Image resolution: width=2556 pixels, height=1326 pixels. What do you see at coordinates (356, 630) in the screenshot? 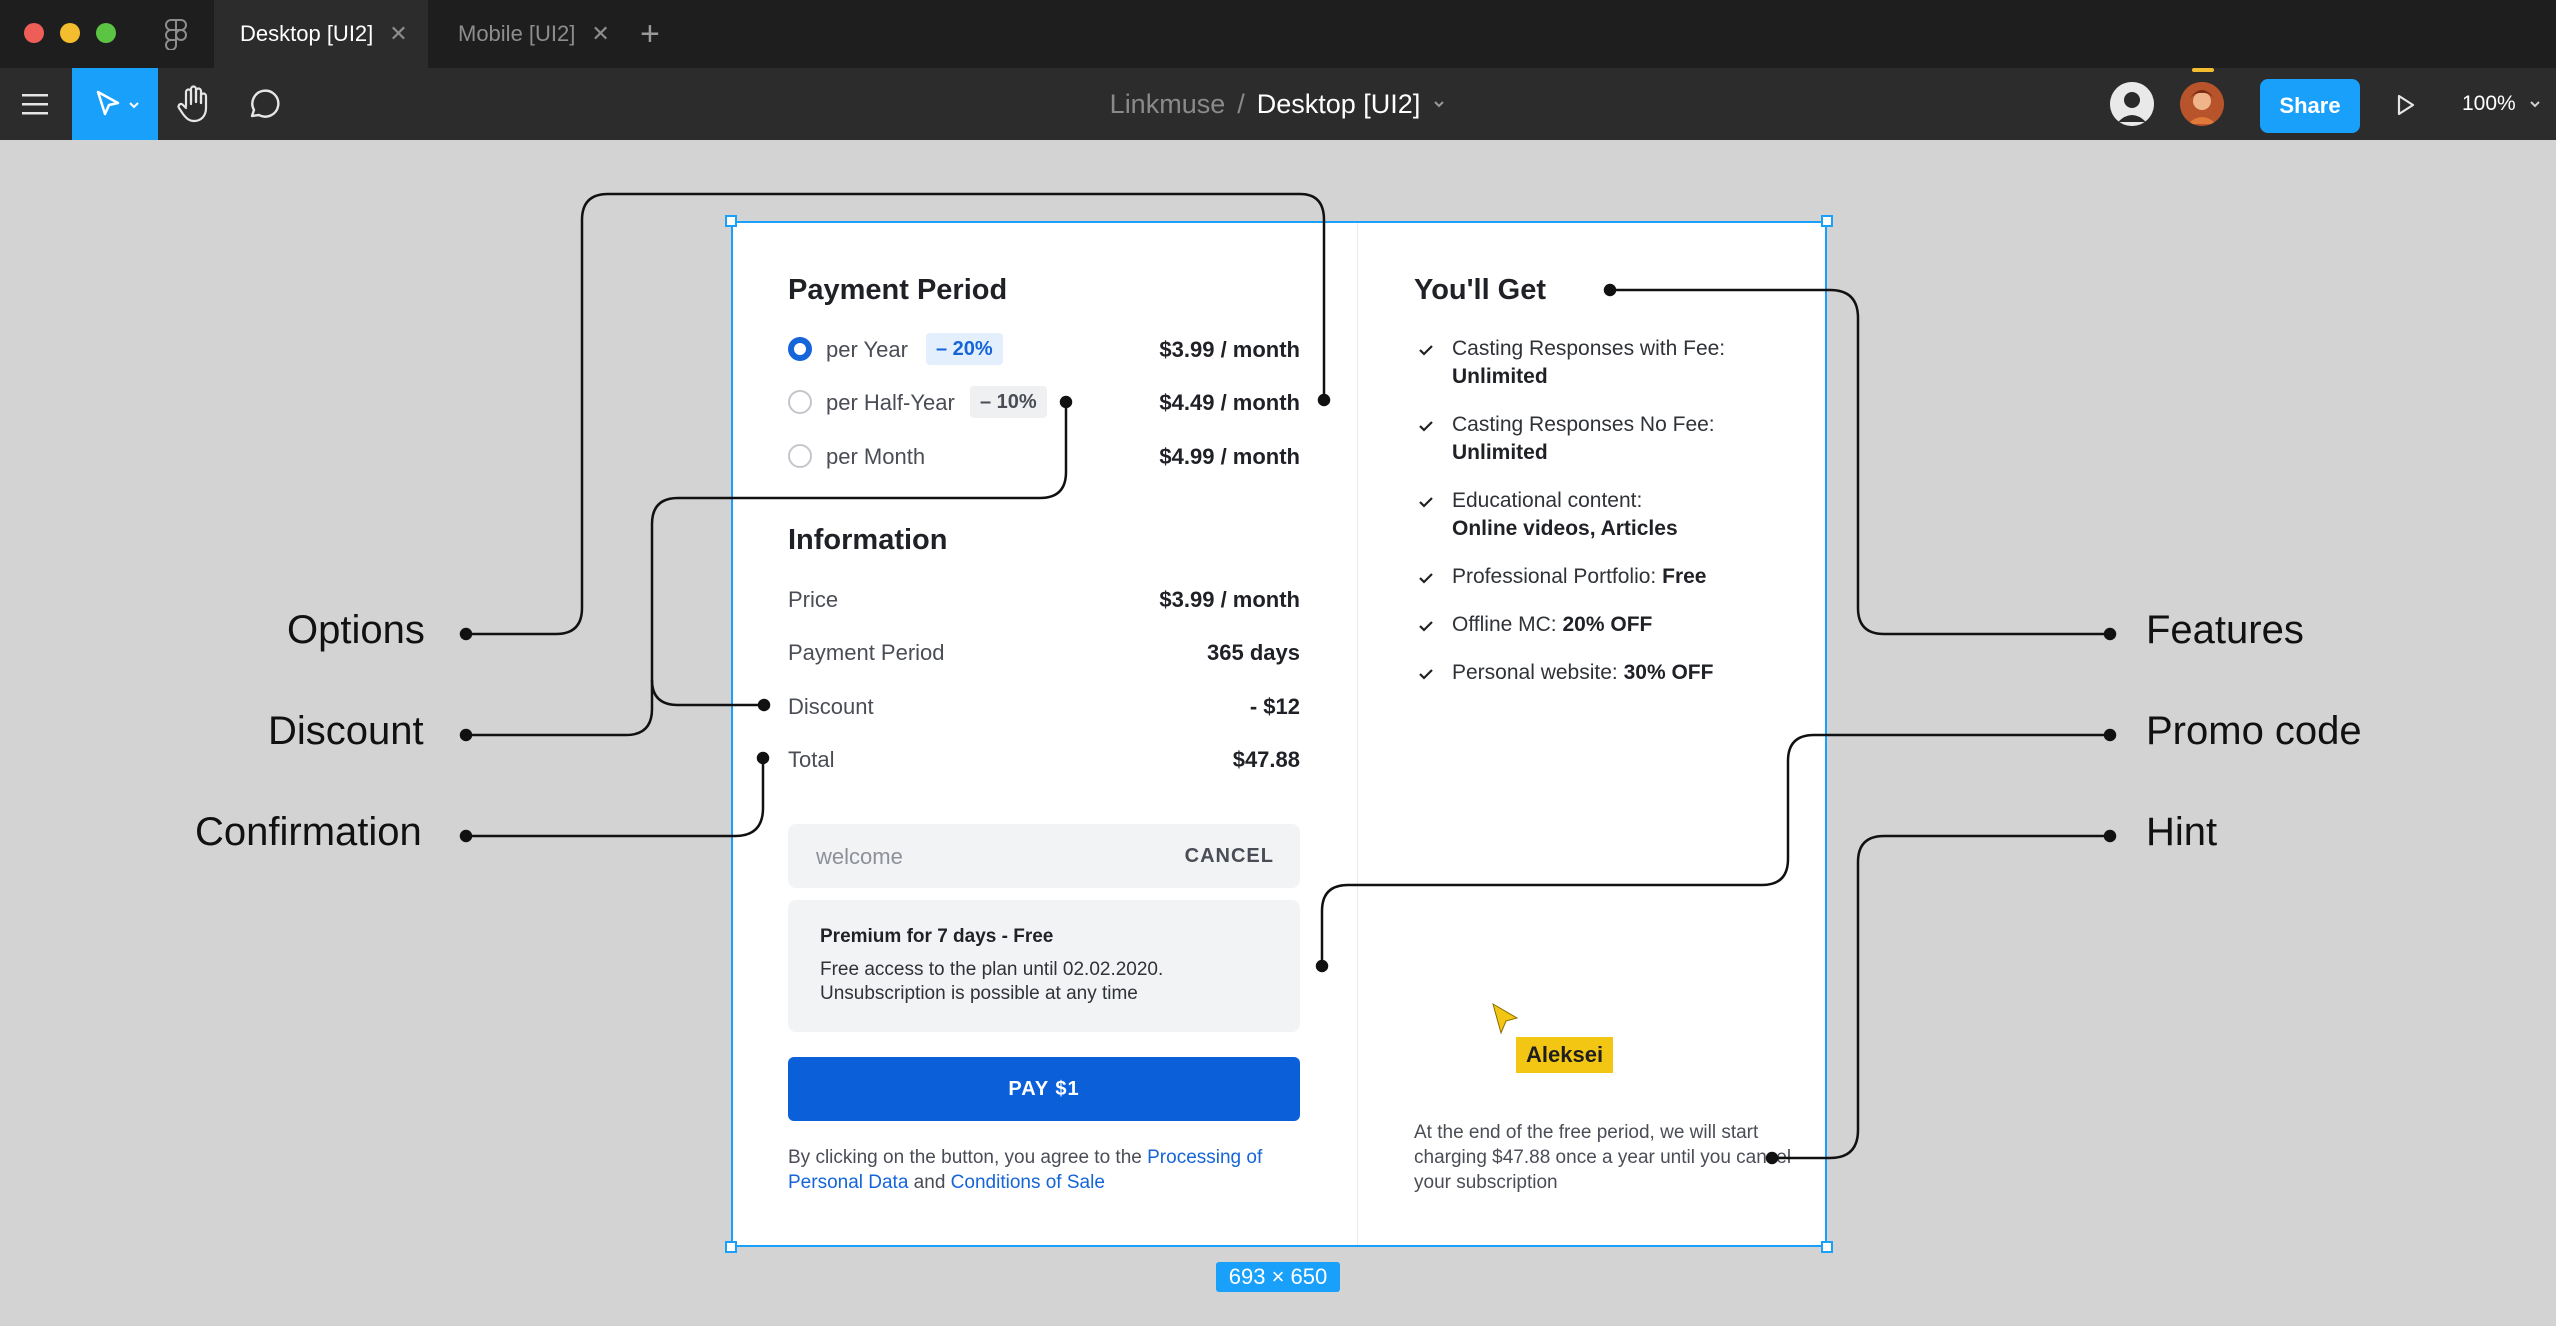
I see `annotation-options: Options` at bounding box center [356, 630].